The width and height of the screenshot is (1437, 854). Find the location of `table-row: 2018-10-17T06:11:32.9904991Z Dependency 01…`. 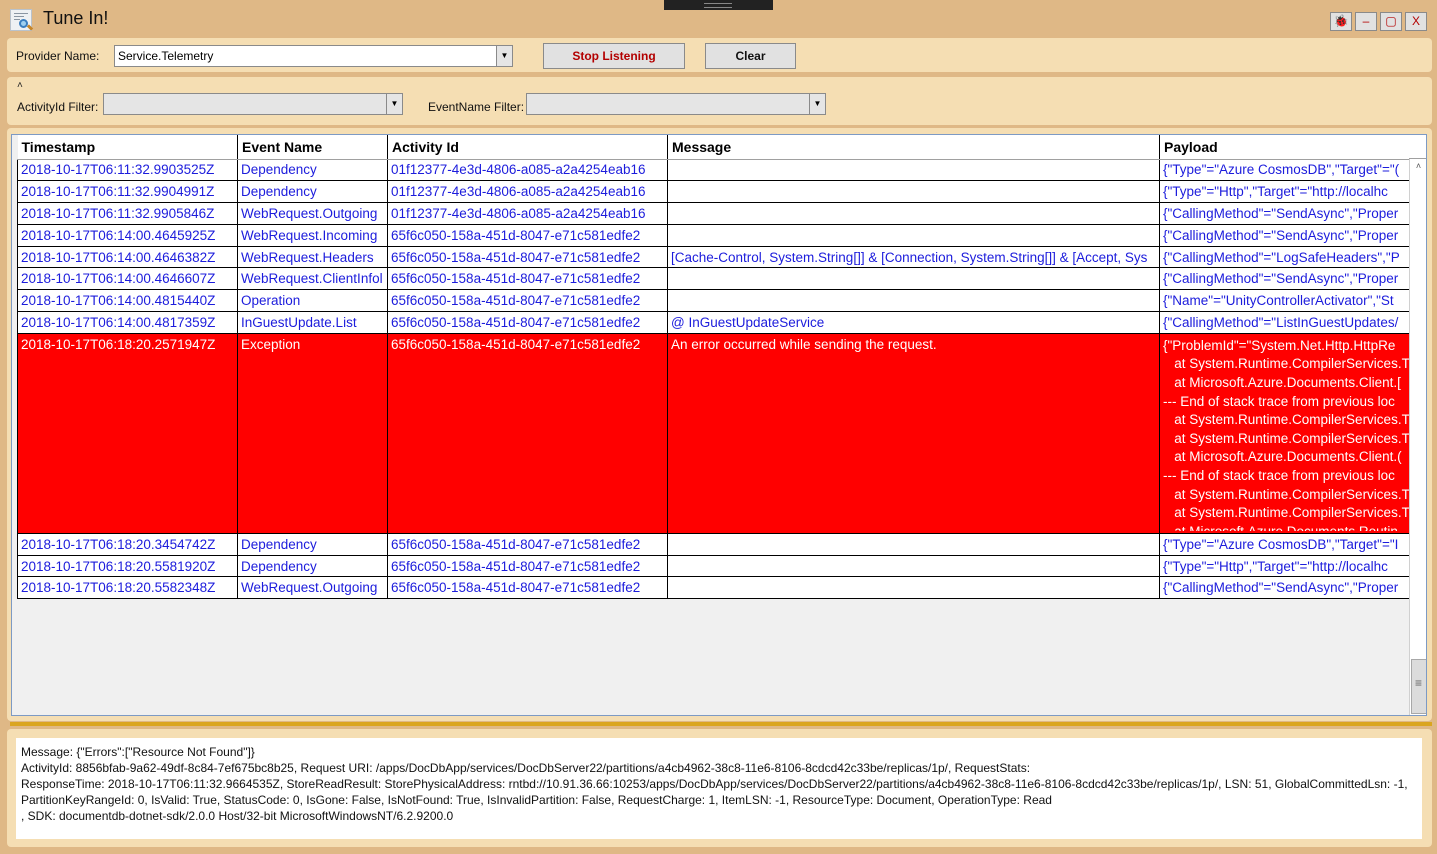

table-row: 2018-10-17T06:11:32.9904991Z Dependency 01… is located at coordinates (715, 192).